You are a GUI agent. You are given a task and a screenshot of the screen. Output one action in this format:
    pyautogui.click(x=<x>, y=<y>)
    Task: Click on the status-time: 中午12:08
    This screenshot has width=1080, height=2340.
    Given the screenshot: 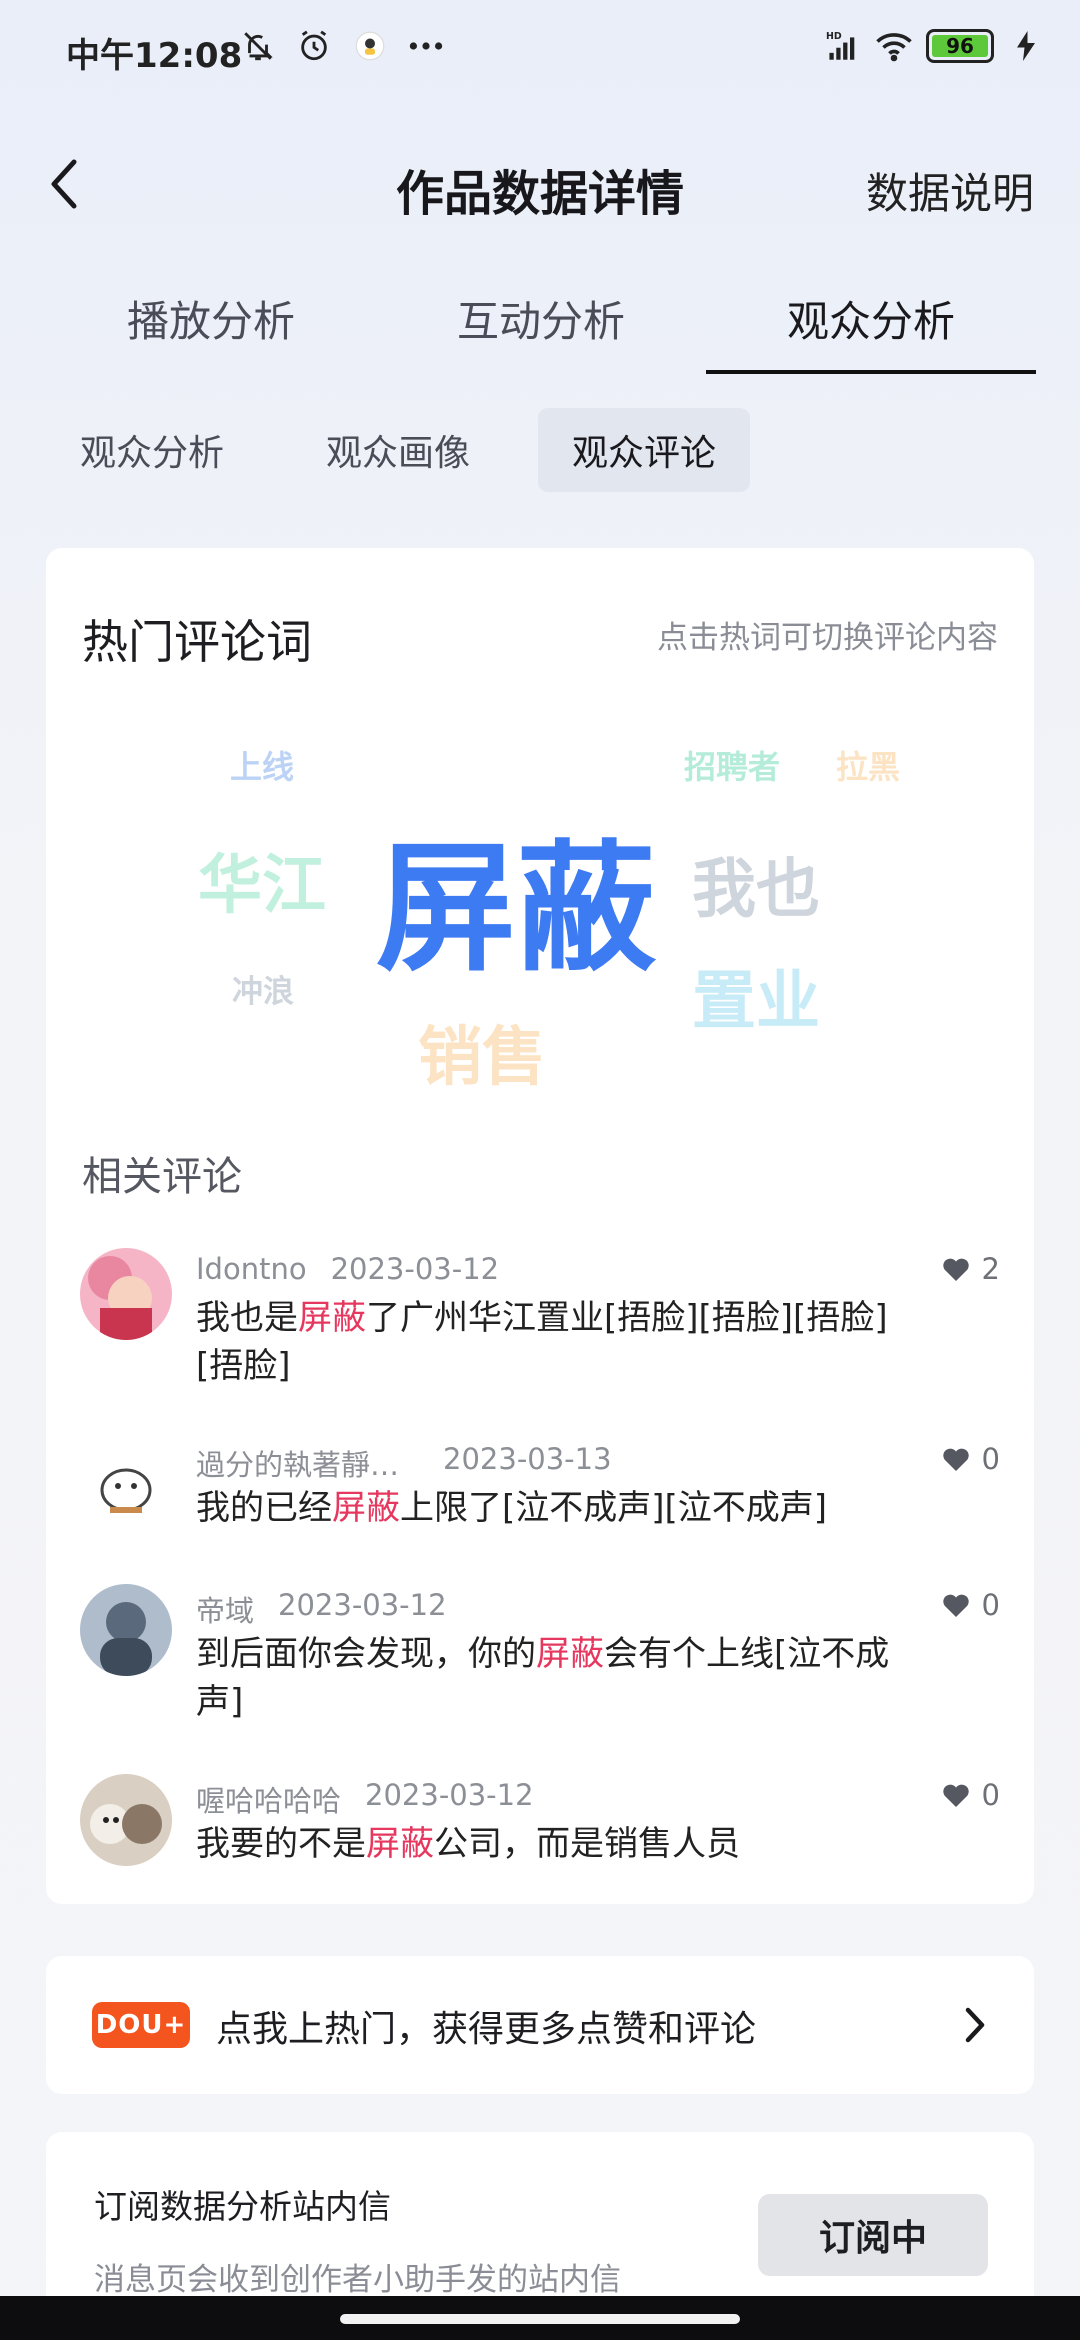 What is the action you would take?
    pyautogui.click(x=154, y=56)
    